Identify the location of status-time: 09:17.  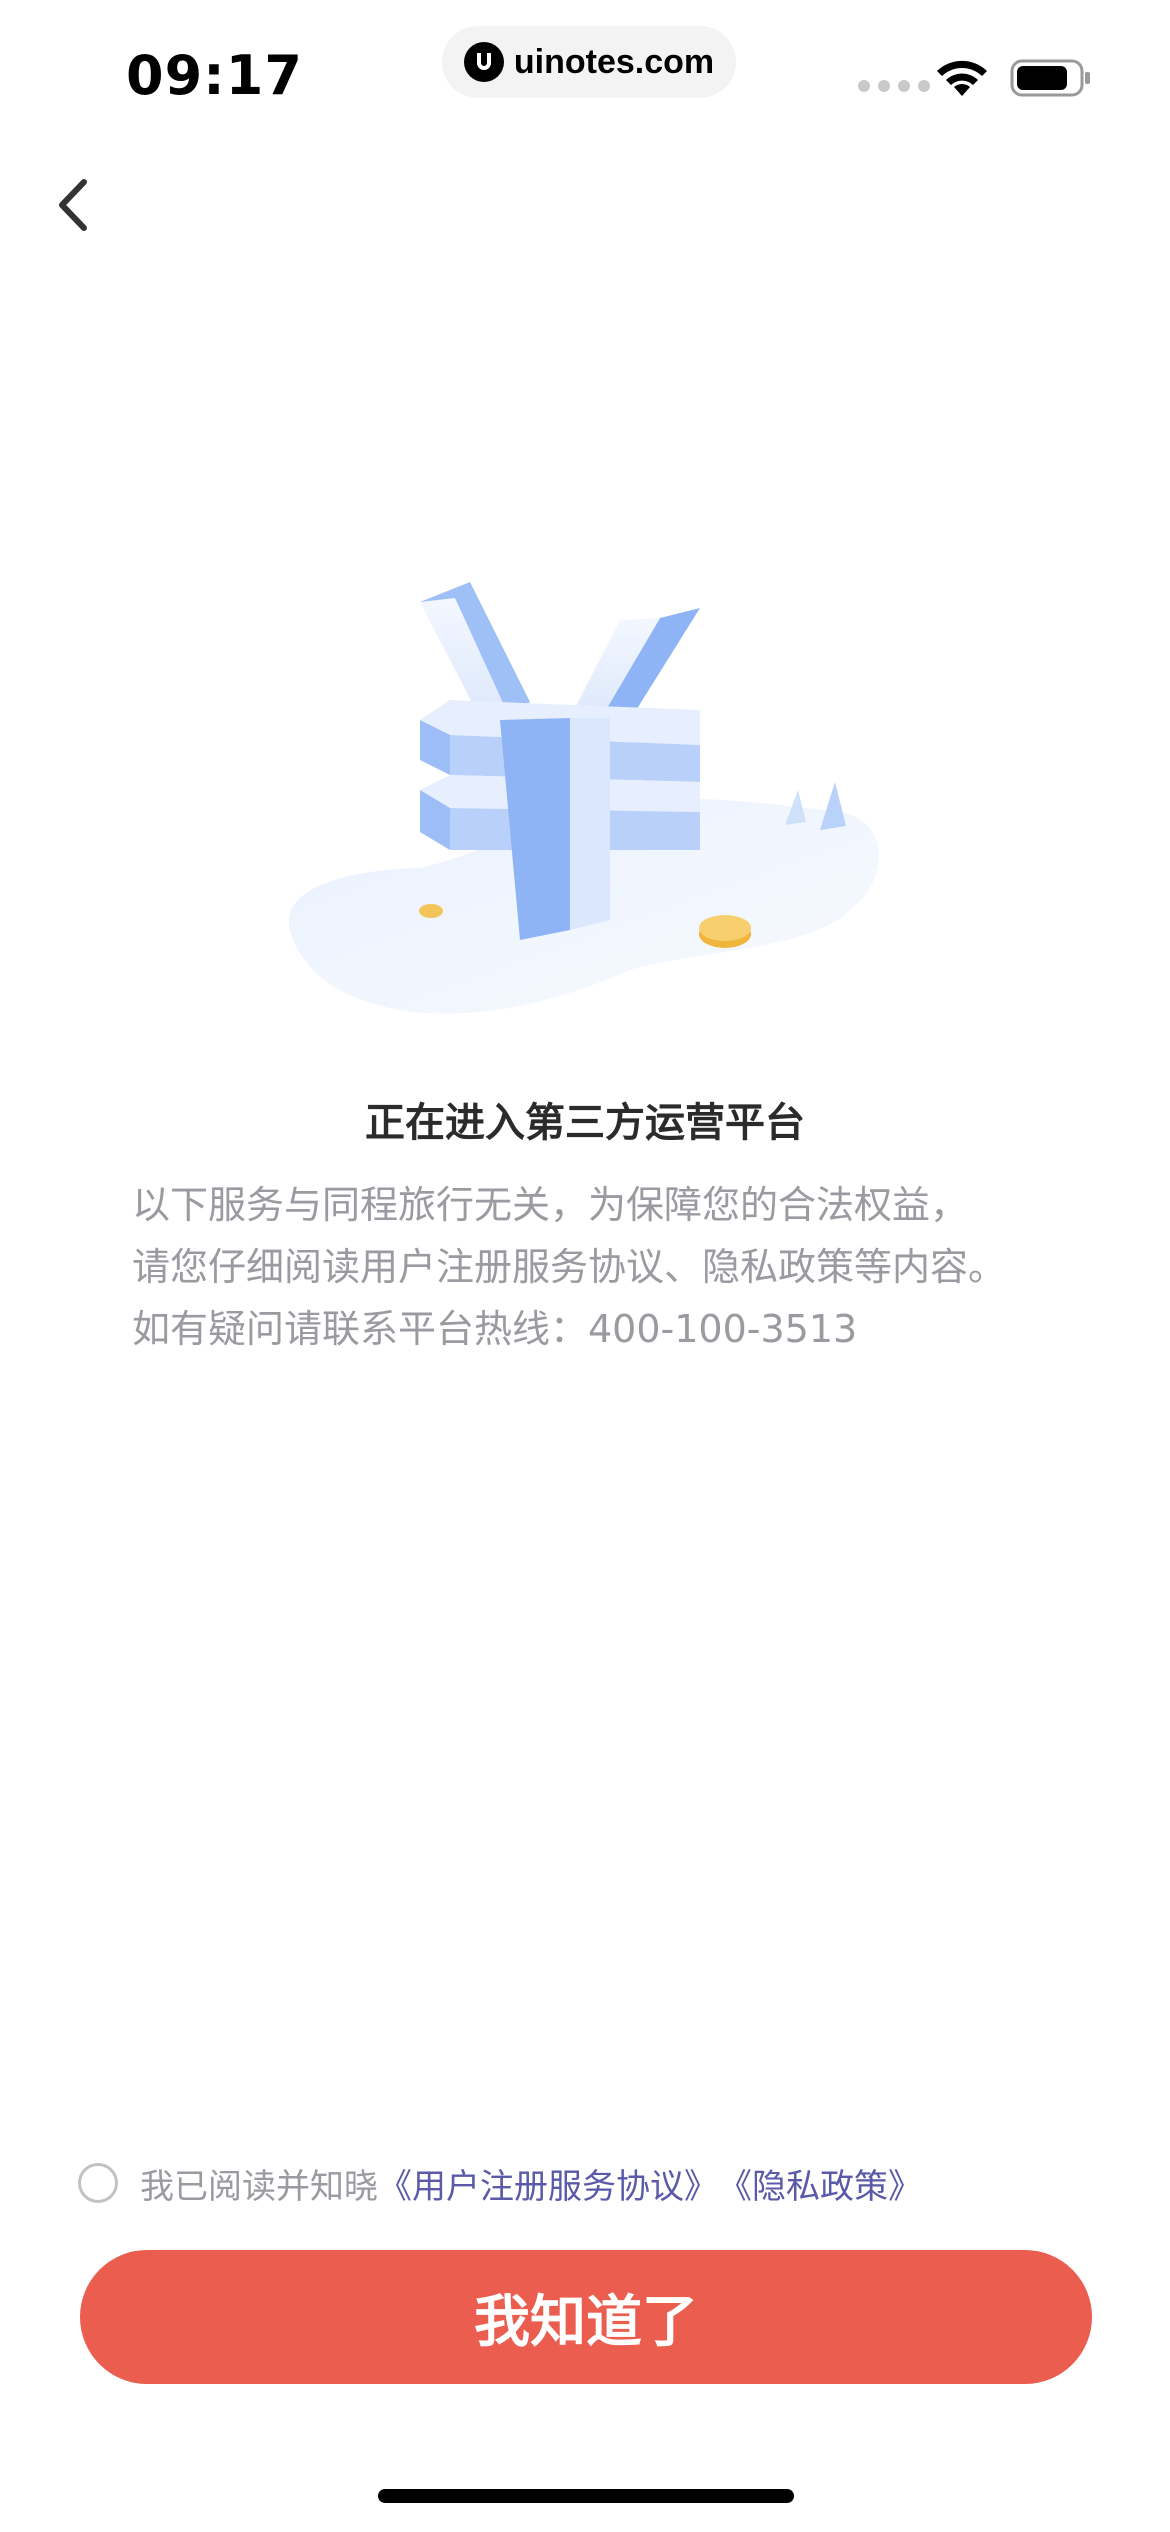
(214, 75).